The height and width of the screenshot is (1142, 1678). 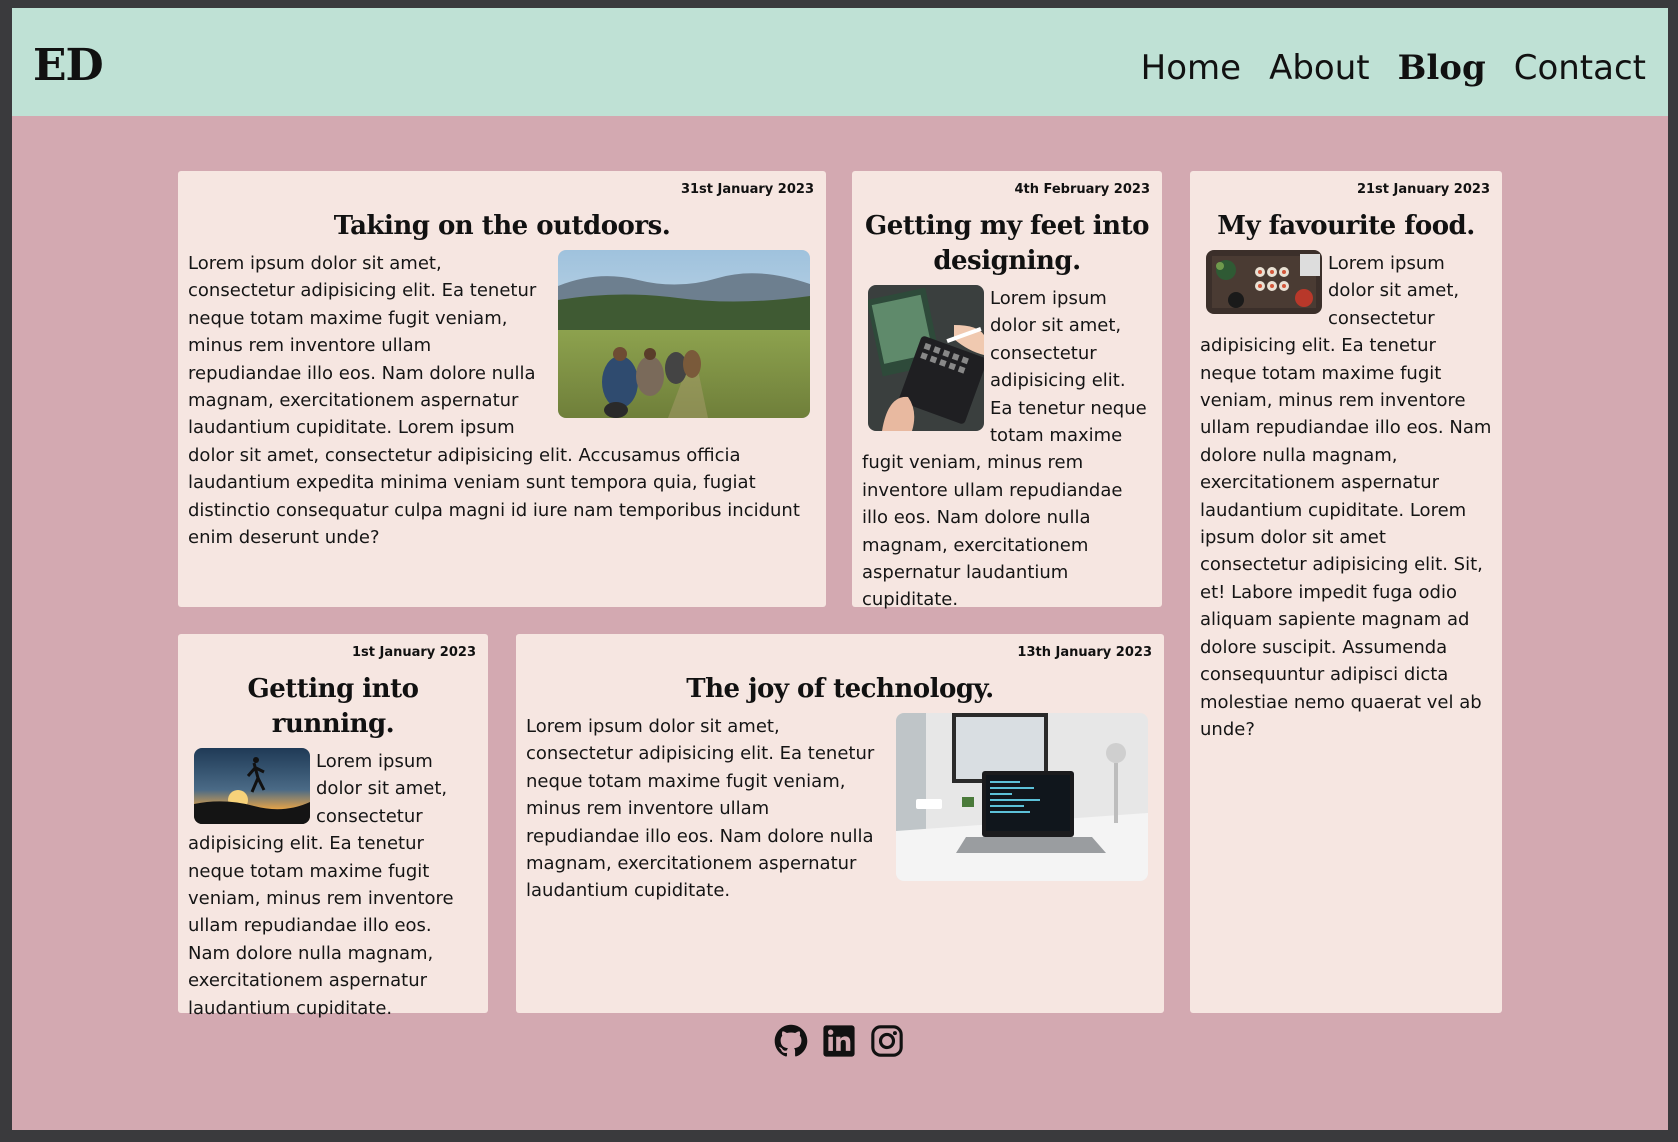 I want to click on post-date: 13th January 2023, so click(x=1084, y=652).